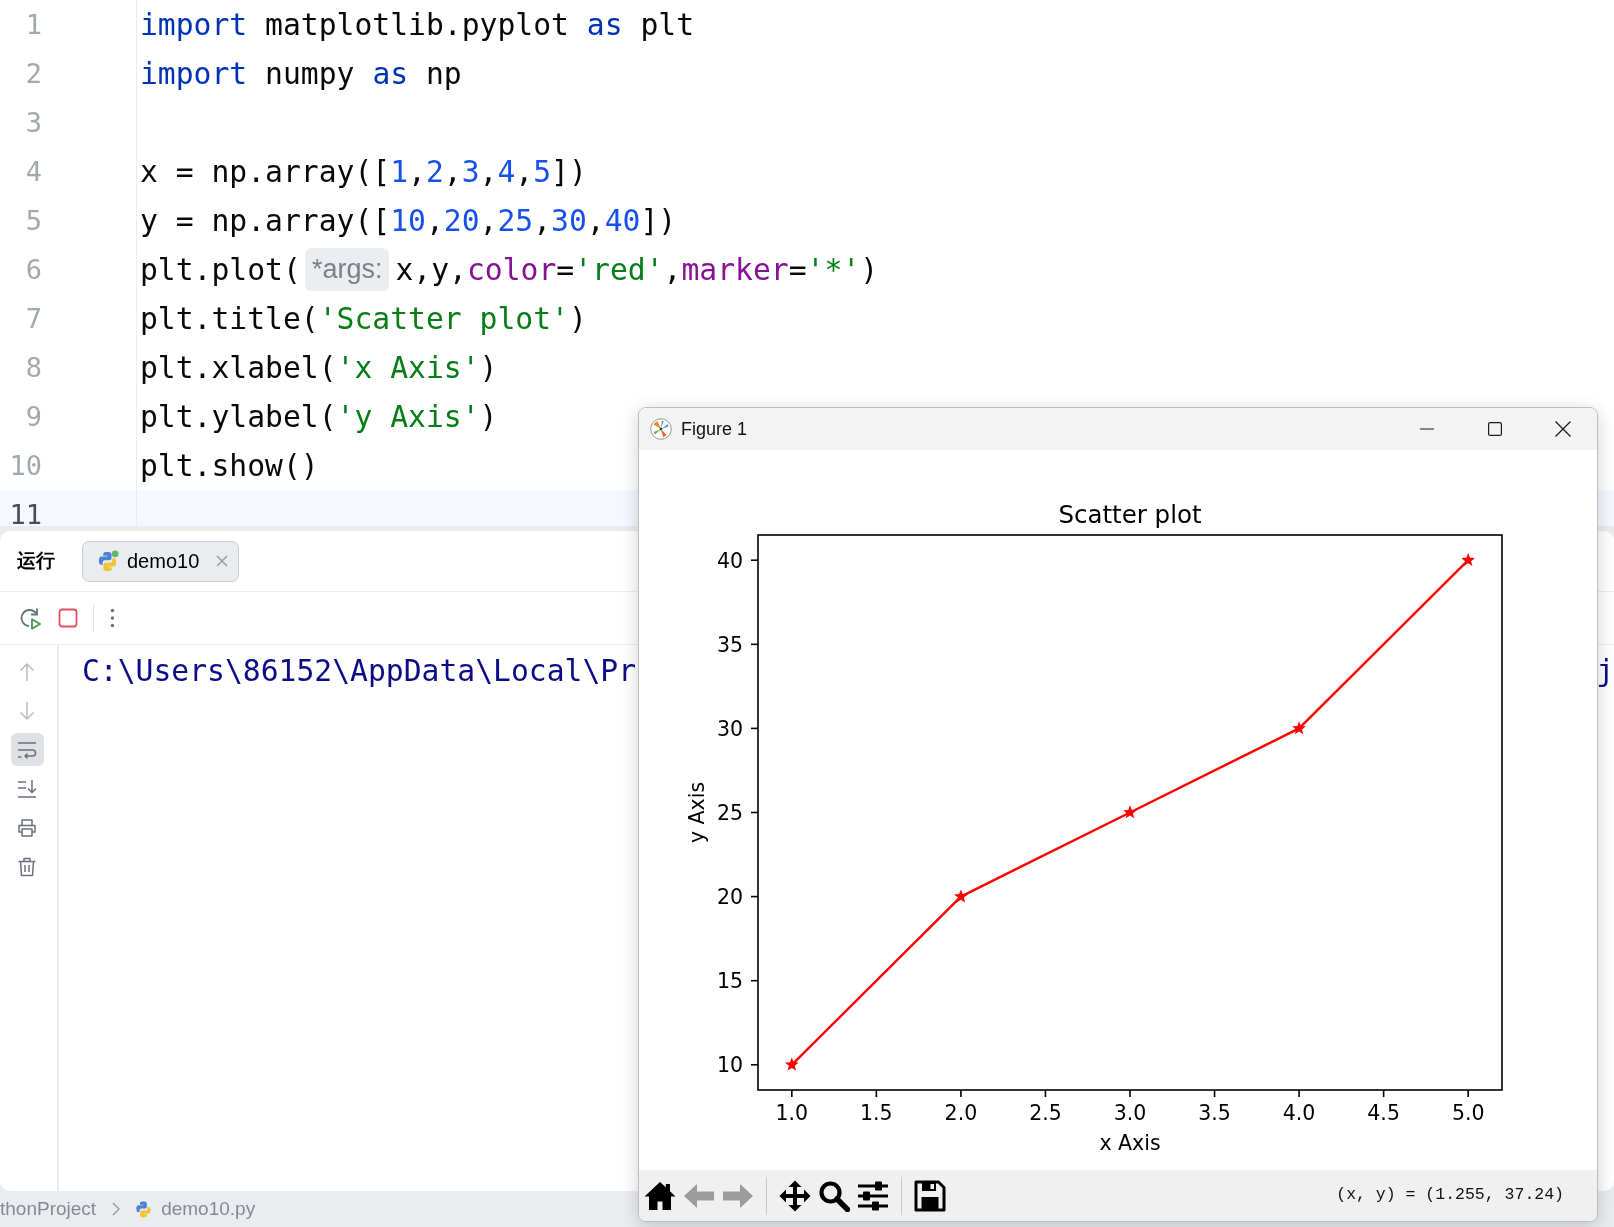 The image size is (1614, 1227). What do you see at coordinates (33, 416) in the screenshot?
I see `line-number: 9` at bounding box center [33, 416].